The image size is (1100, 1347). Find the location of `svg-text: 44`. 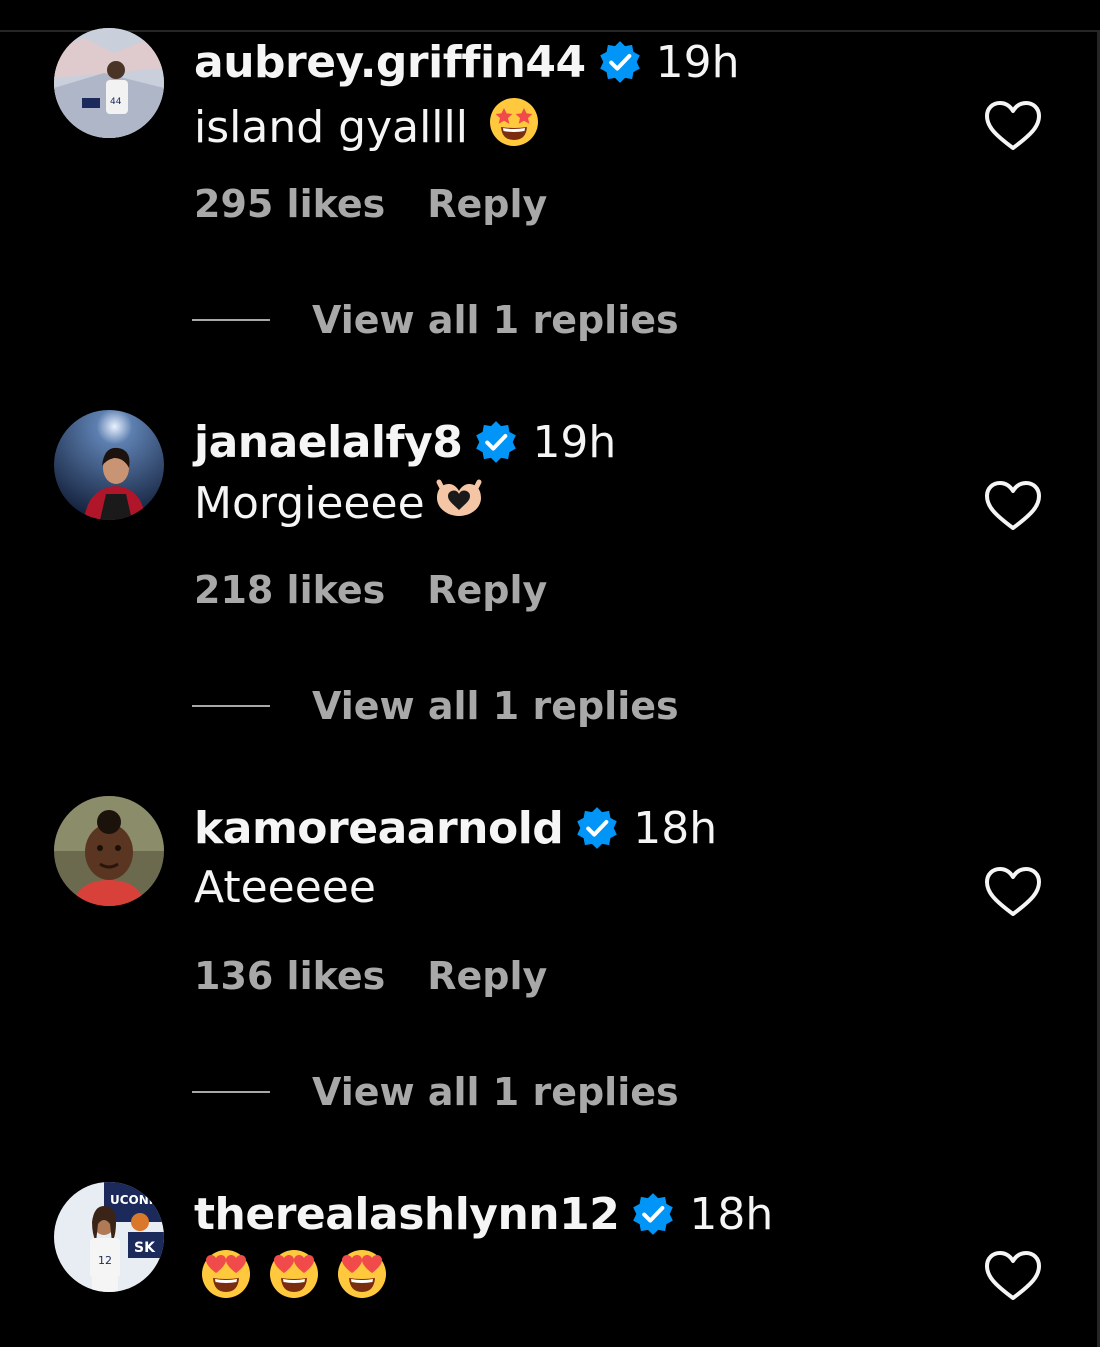

svg-text: 44 is located at coordinates (116, 102).